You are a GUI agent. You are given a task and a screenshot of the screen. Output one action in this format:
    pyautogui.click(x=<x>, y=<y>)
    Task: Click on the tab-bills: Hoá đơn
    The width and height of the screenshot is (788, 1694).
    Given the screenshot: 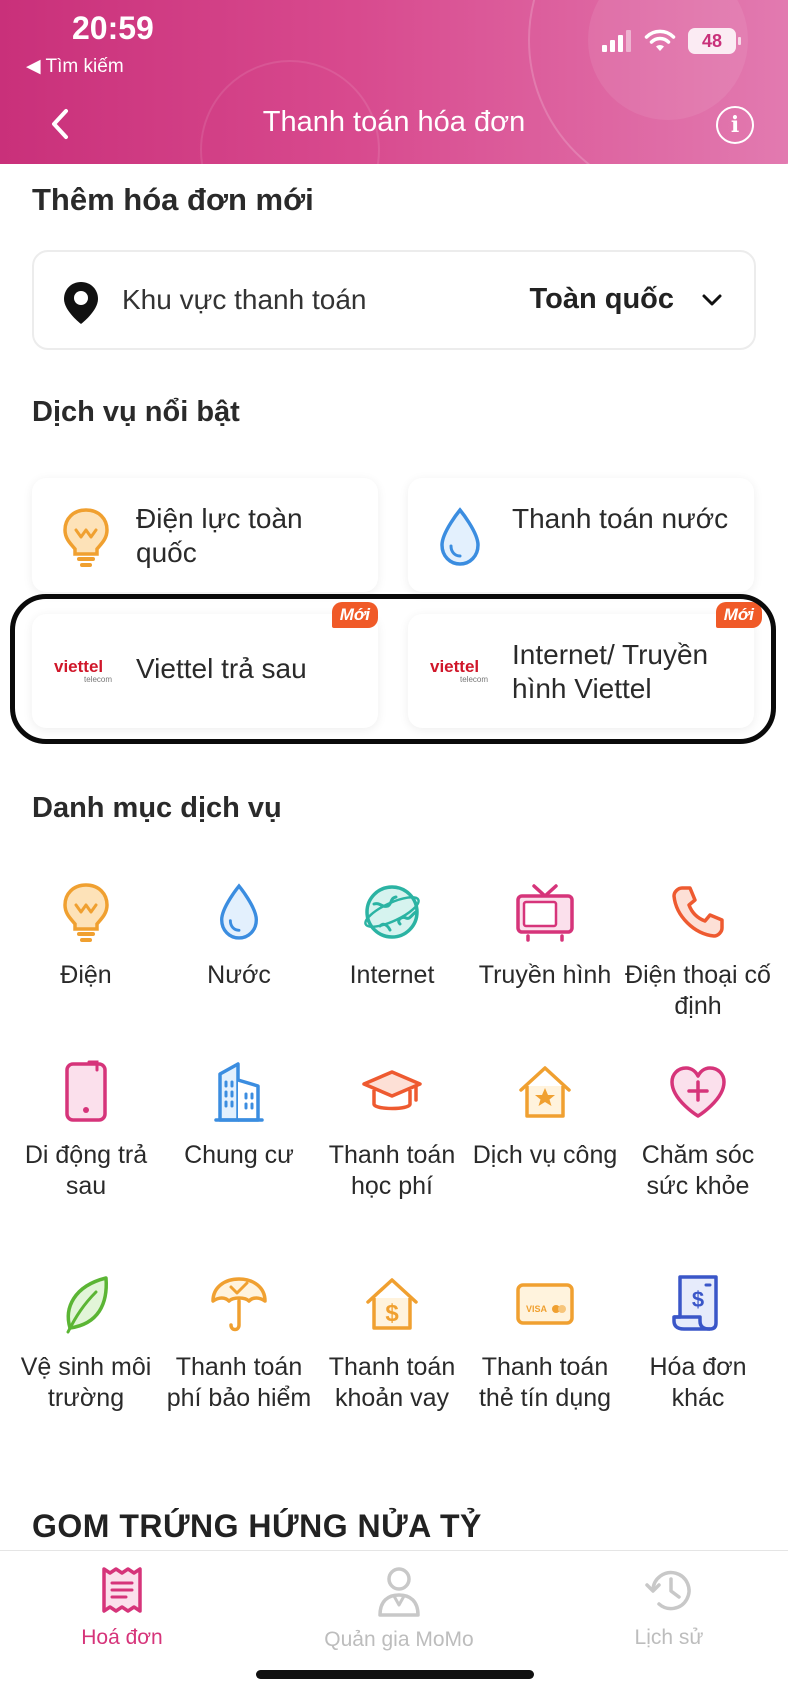 What is the action you would take?
    pyautogui.click(x=122, y=1607)
    